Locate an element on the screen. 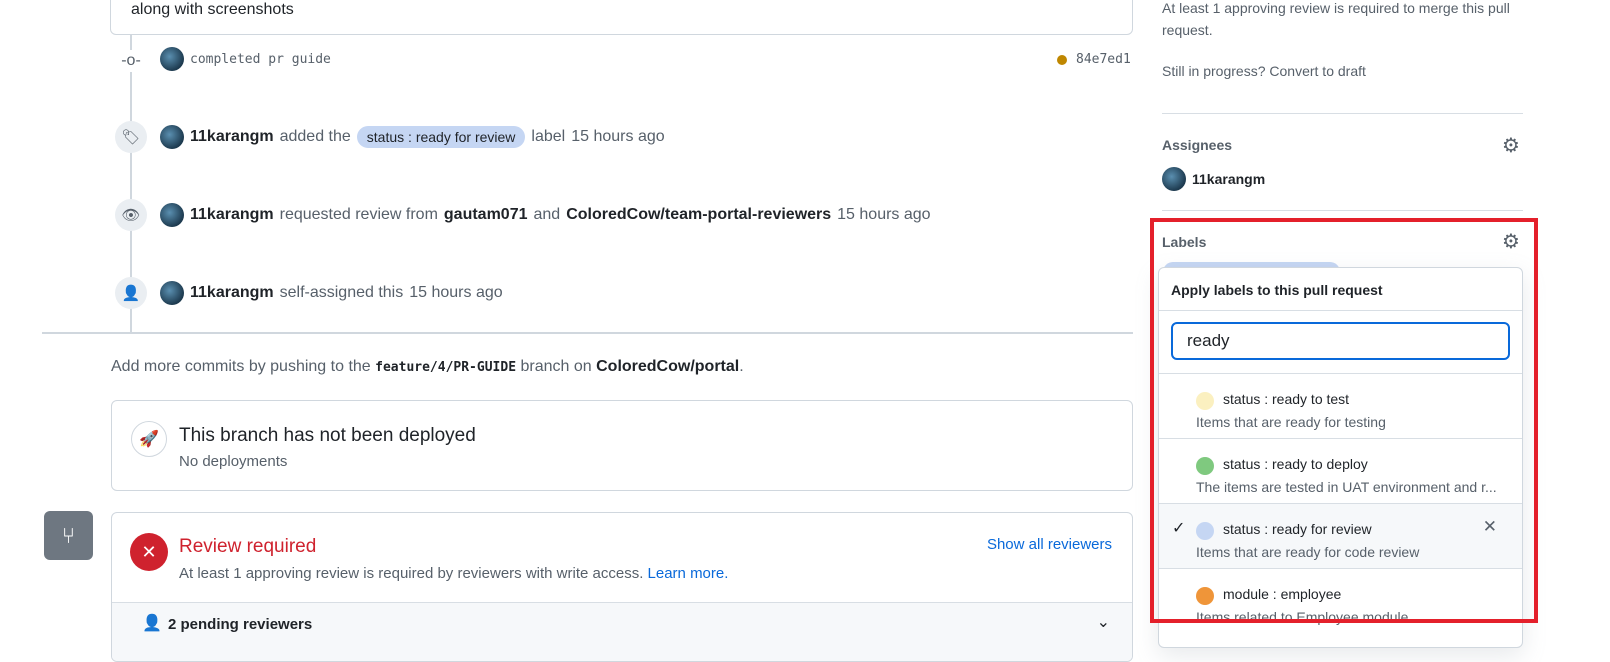 This screenshot has width=1610, height=662. comment-box: along with screenshots is located at coordinates (621, 17).